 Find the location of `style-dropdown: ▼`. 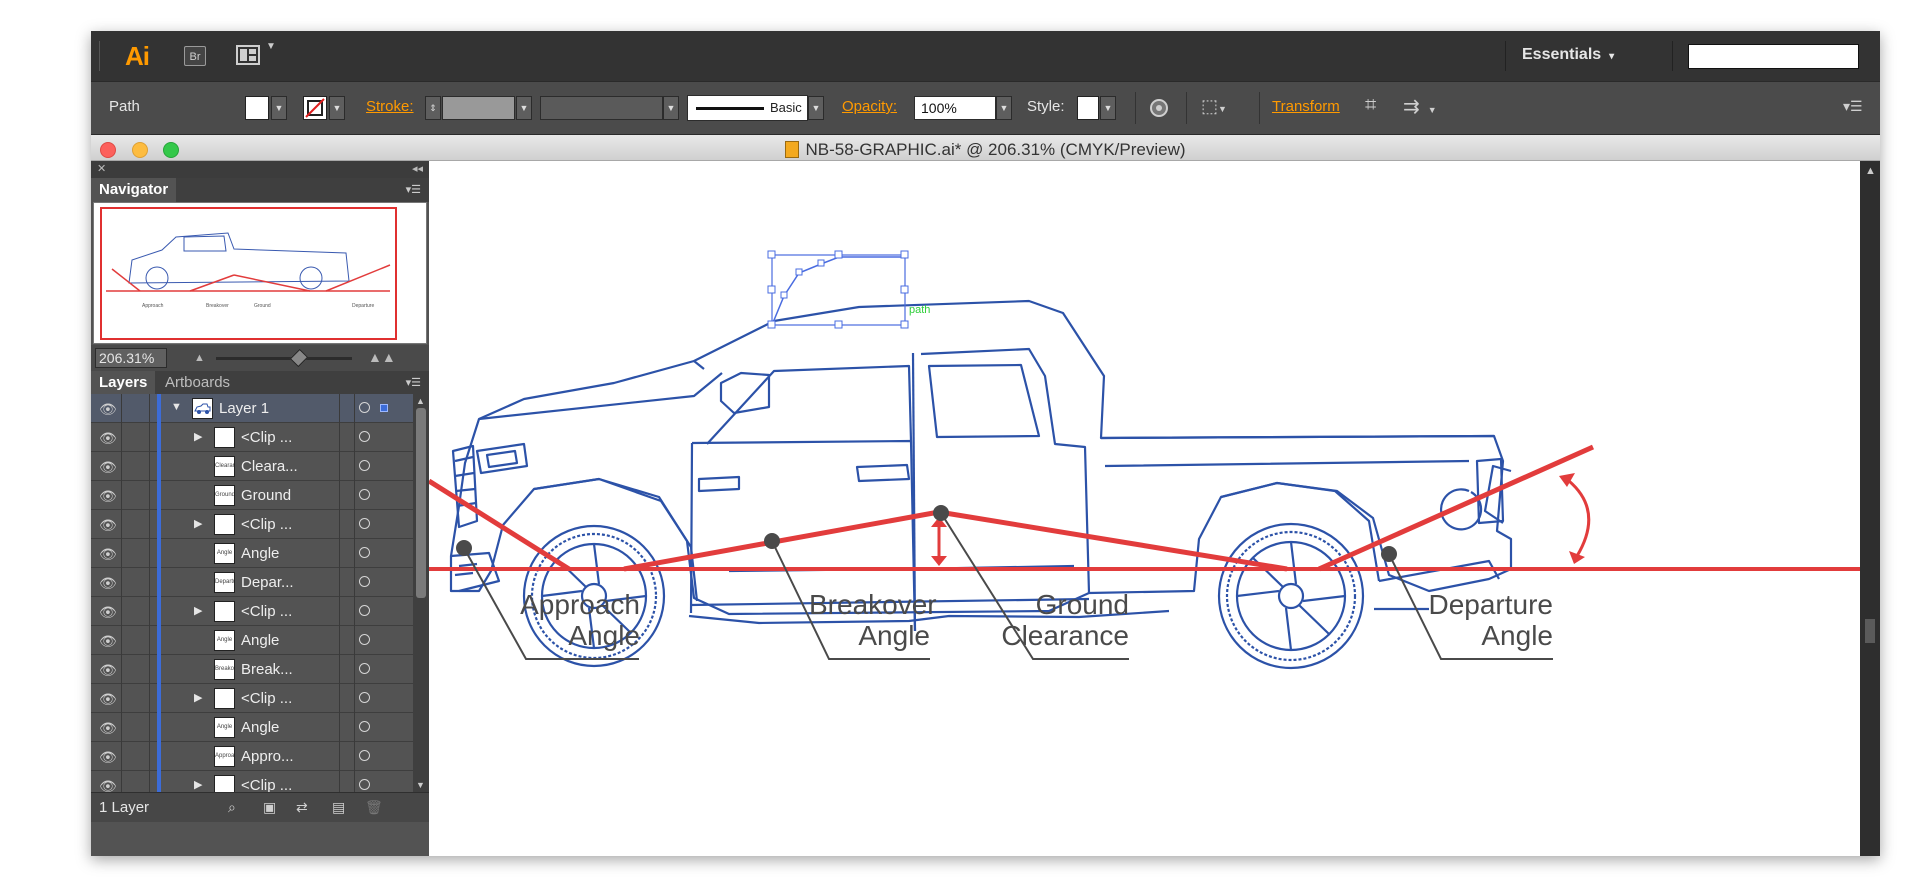

style-dropdown: ▼ is located at coordinates (1108, 108).